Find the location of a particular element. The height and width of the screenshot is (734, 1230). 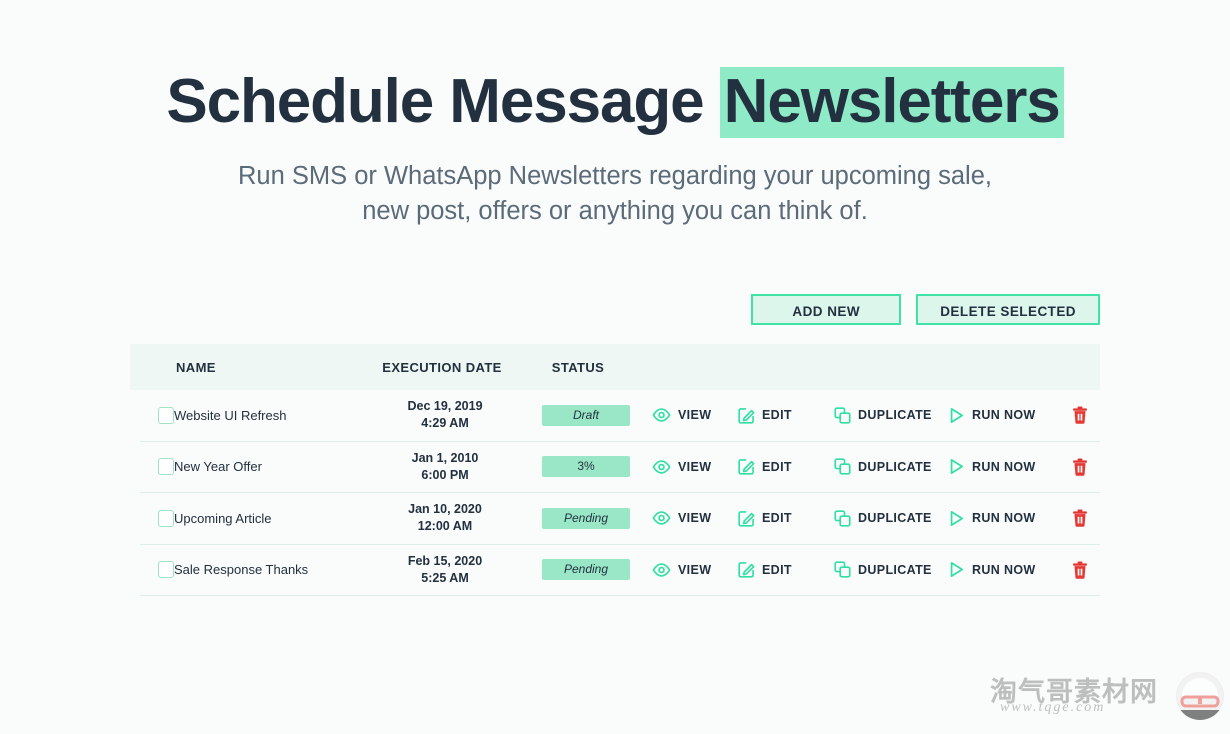

header-status: STATUS is located at coordinates (578, 367).